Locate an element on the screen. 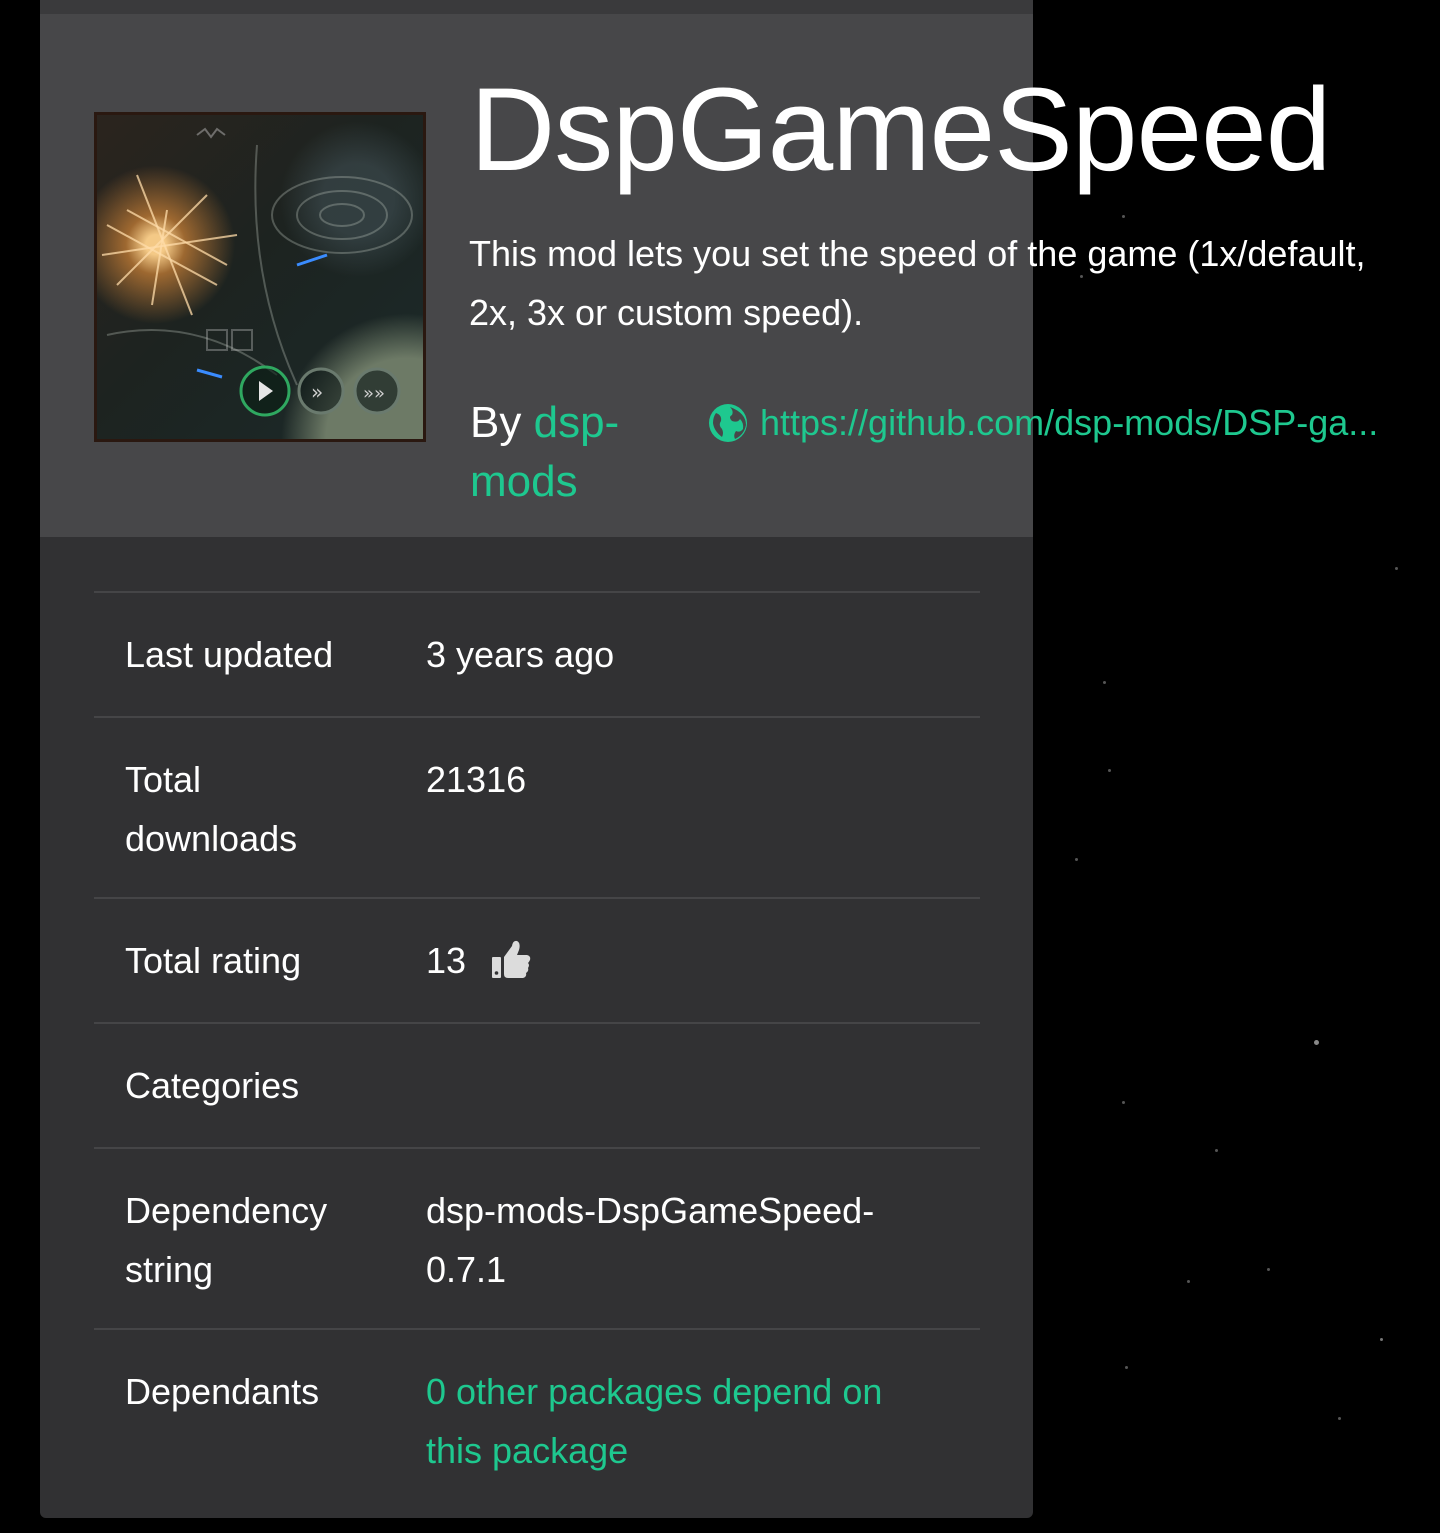  globe-icon is located at coordinates (728, 423).